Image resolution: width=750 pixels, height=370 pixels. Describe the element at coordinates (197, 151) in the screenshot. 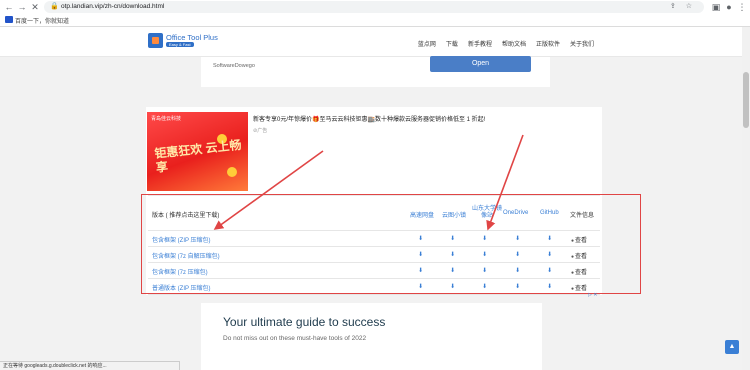

I see `promo-image: 青岛佳云科技 钜惠狂欢 云上畅享` at that location.